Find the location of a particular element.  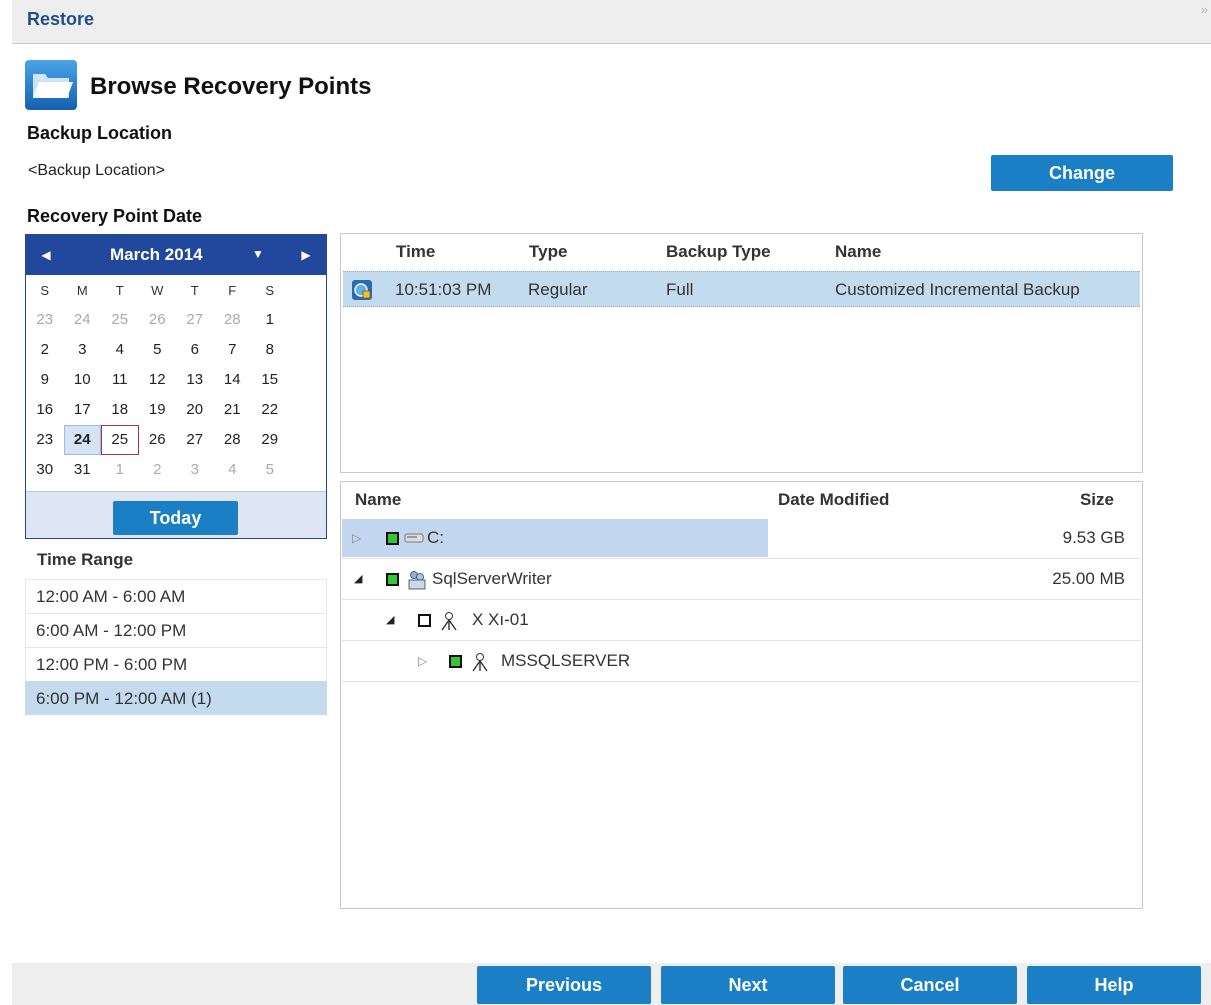

weekday-label: S is located at coordinates (45, 290).